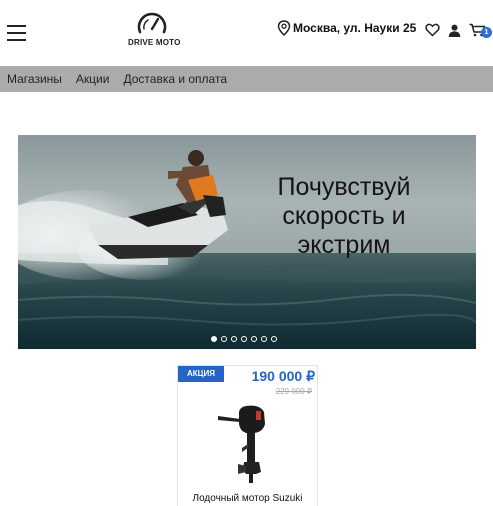 The width and height of the screenshot is (493, 506). What do you see at coordinates (175, 79) in the screenshot?
I see `nav-item-delivery: Доставка и оплата` at bounding box center [175, 79].